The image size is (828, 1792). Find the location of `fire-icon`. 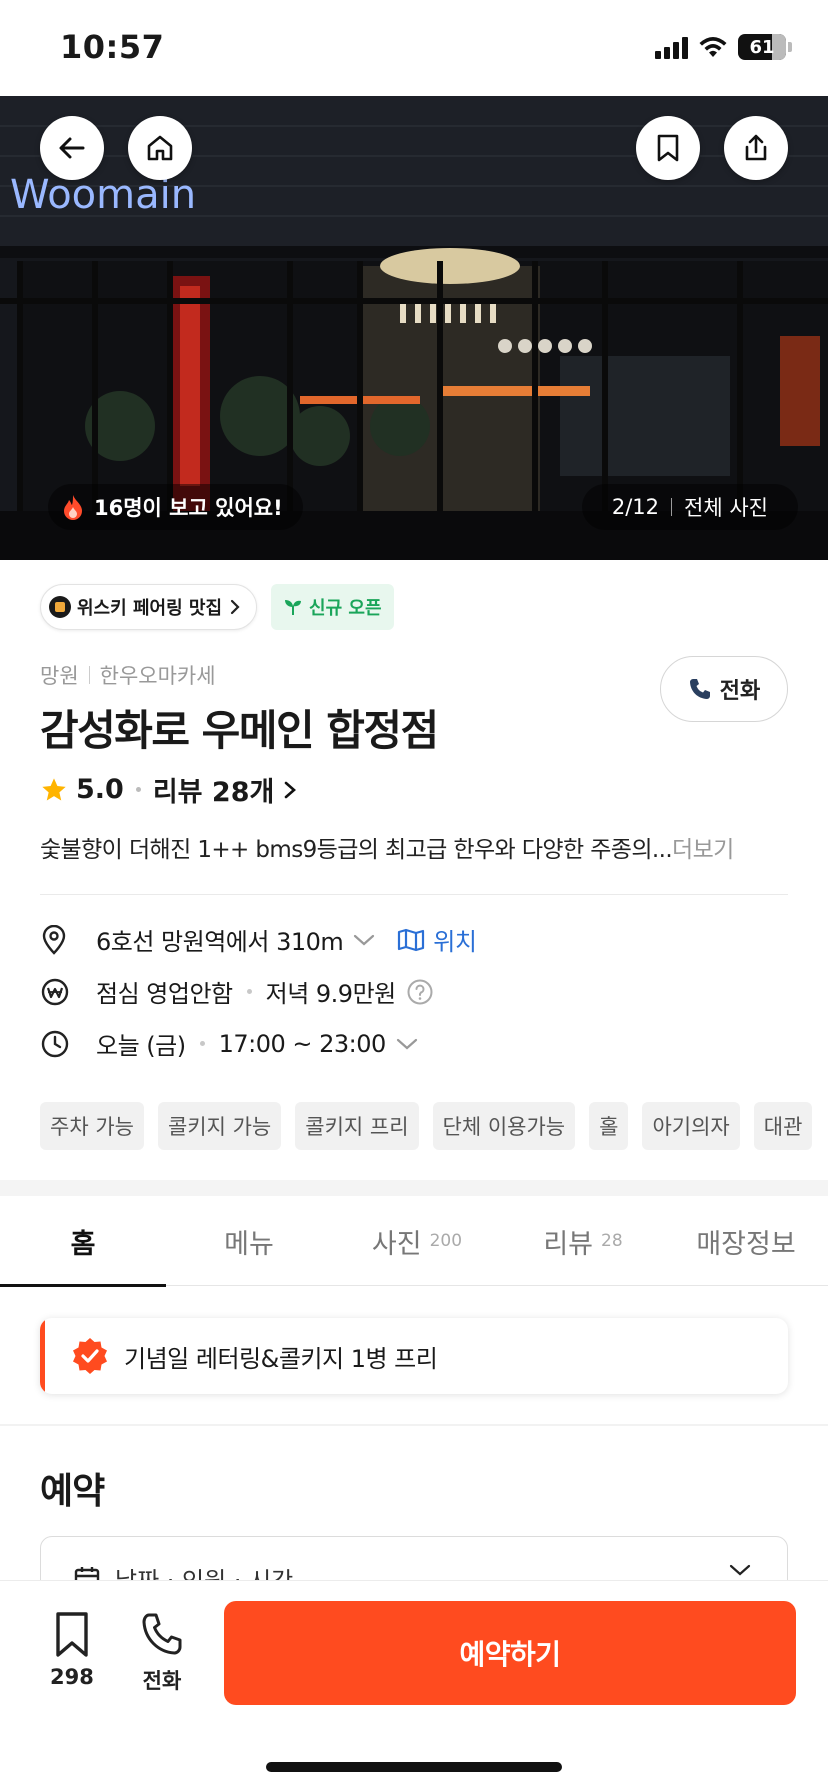

fire-icon is located at coordinates (73, 507).